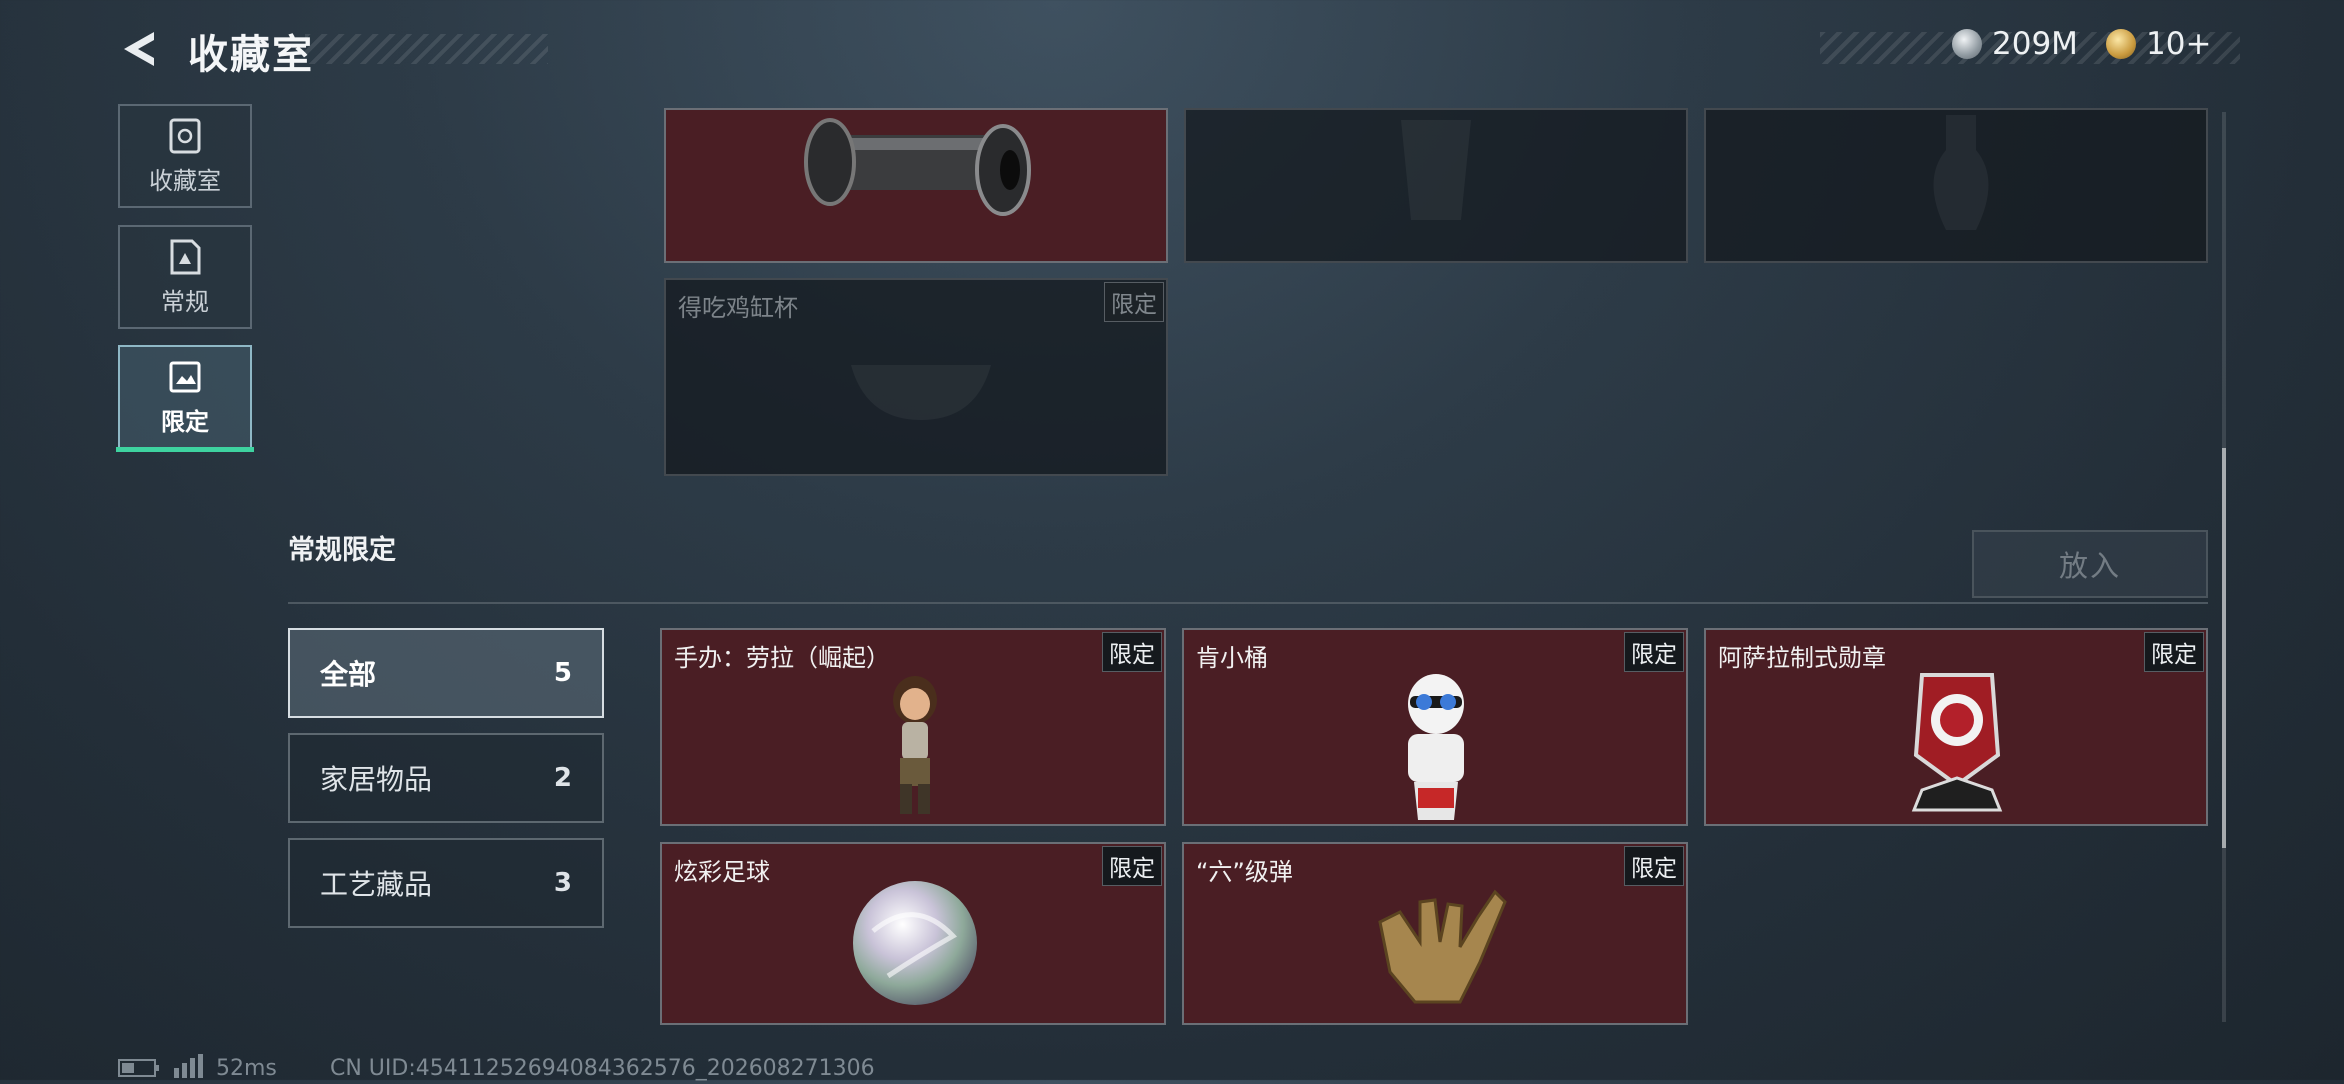 This screenshot has height=1084, width=2344. Describe the element at coordinates (562, 778) in the screenshot. I see `filter-count: 2` at that location.